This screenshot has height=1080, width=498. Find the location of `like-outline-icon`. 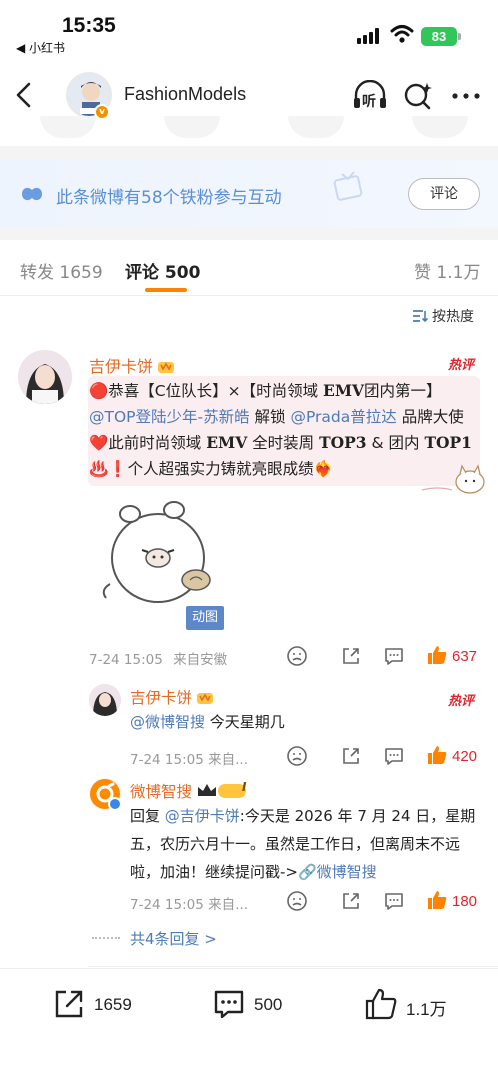

like-outline-icon is located at coordinates (381, 1004).